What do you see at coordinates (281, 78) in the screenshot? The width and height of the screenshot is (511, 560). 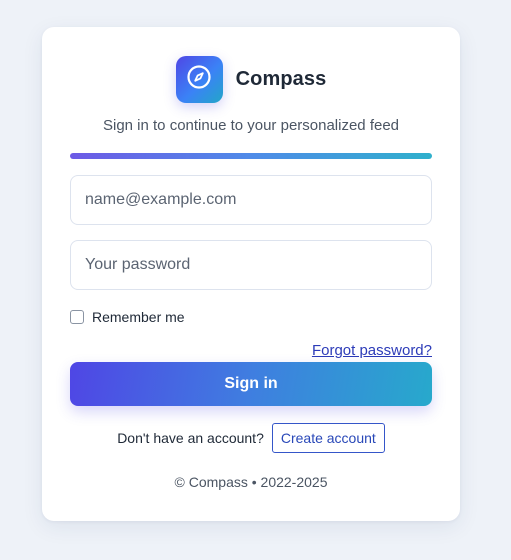 I see `brand-name: Compass` at bounding box center [281, 78].